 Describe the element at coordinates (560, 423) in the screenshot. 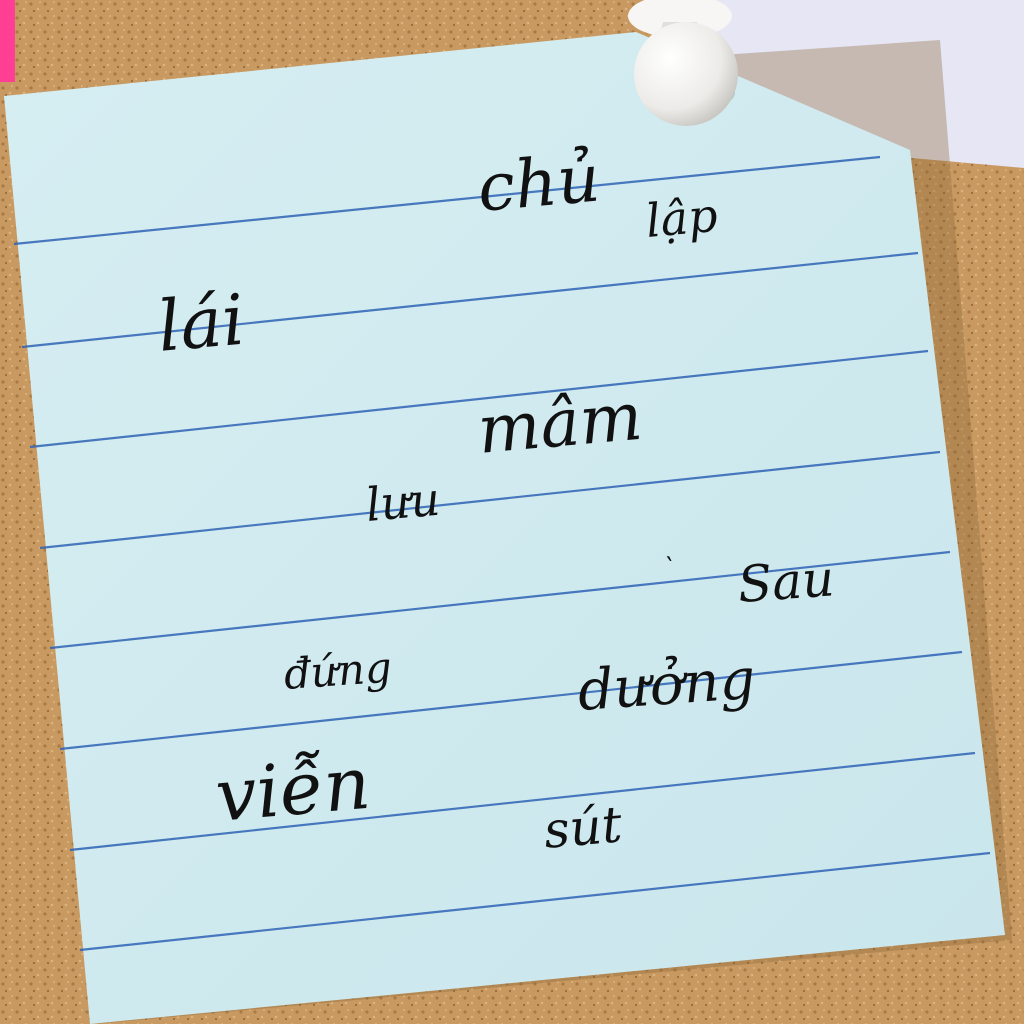

I see `handwritten-word-mam: mâm` at that location.